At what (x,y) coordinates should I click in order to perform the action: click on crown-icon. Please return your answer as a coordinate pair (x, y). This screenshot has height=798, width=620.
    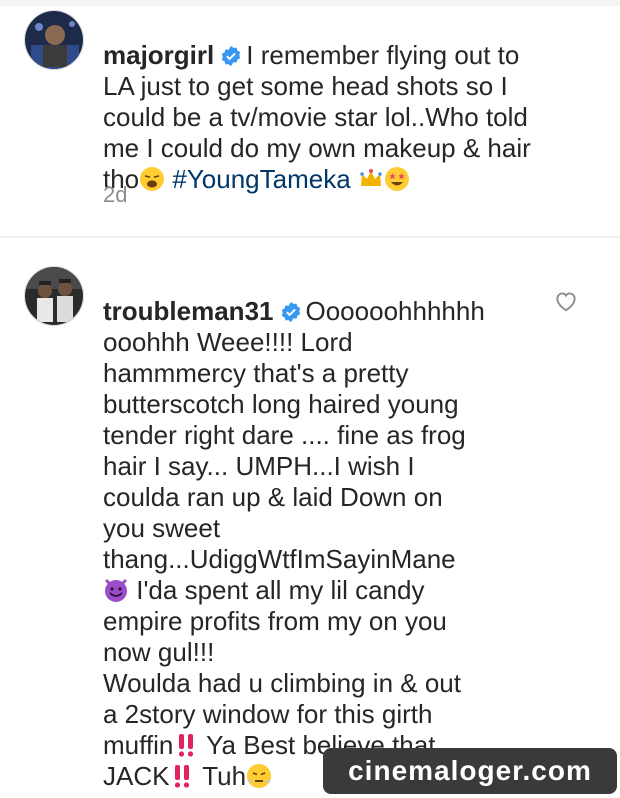
    Looking at the image, I should click on (371, 179).